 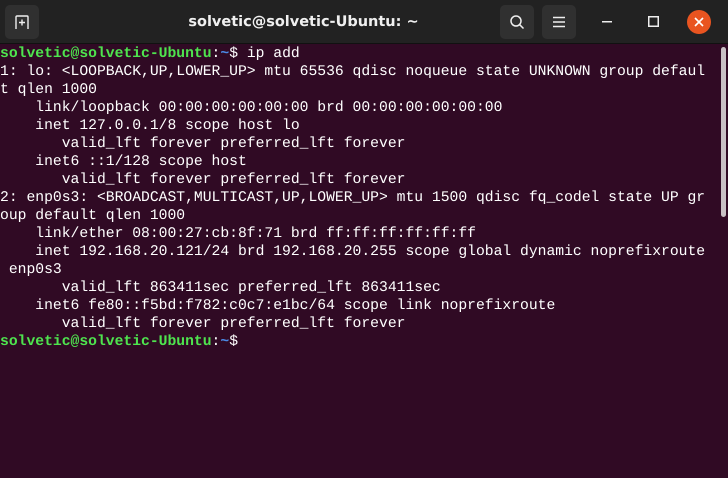 I want to click on output-line: inet6 ::1/128 scope host, so click(x=140, y=162).